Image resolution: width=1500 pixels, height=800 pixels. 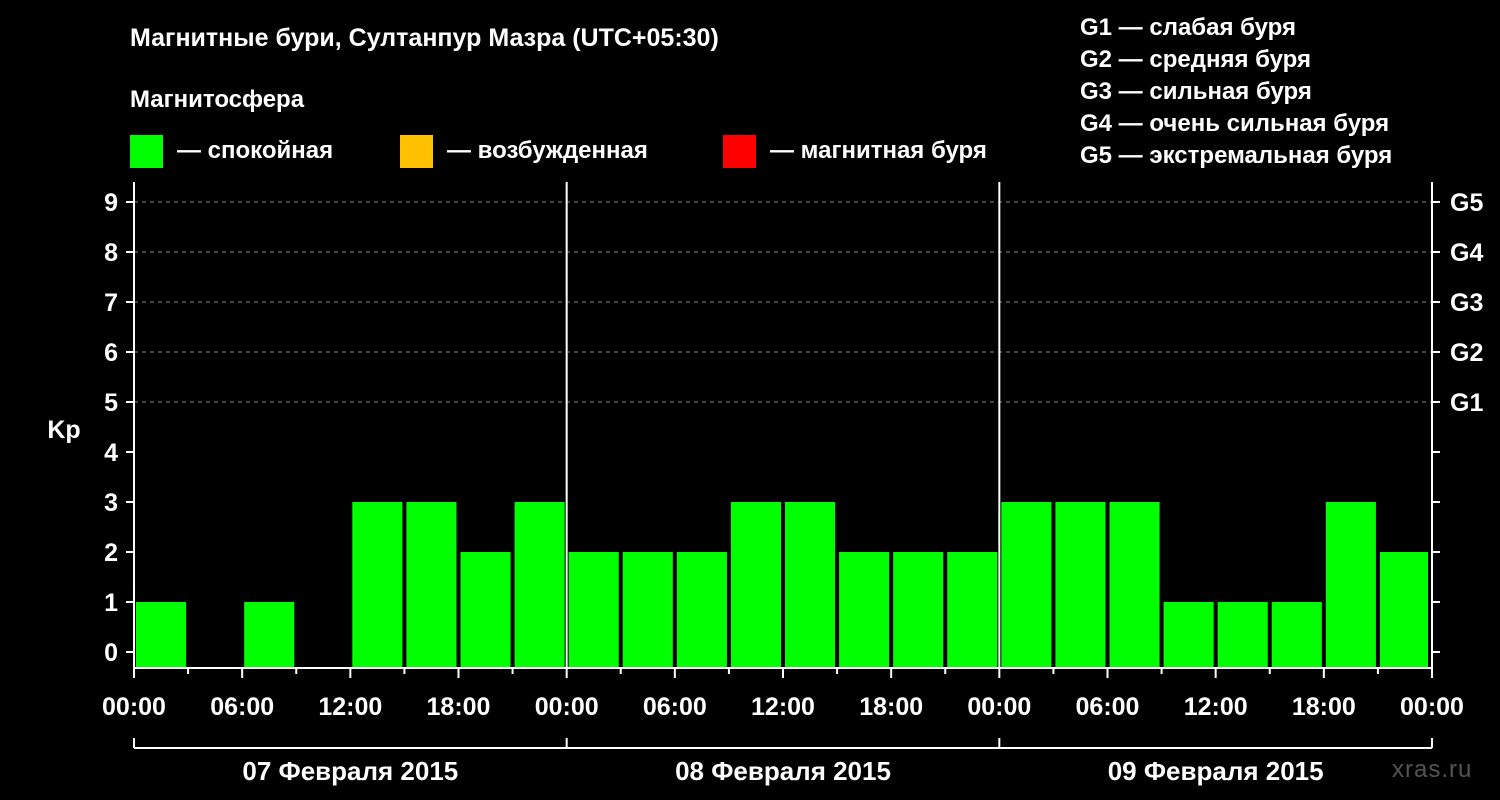 I want to click on g-axis-label-G3: G3, so click(x=1466, y=303).